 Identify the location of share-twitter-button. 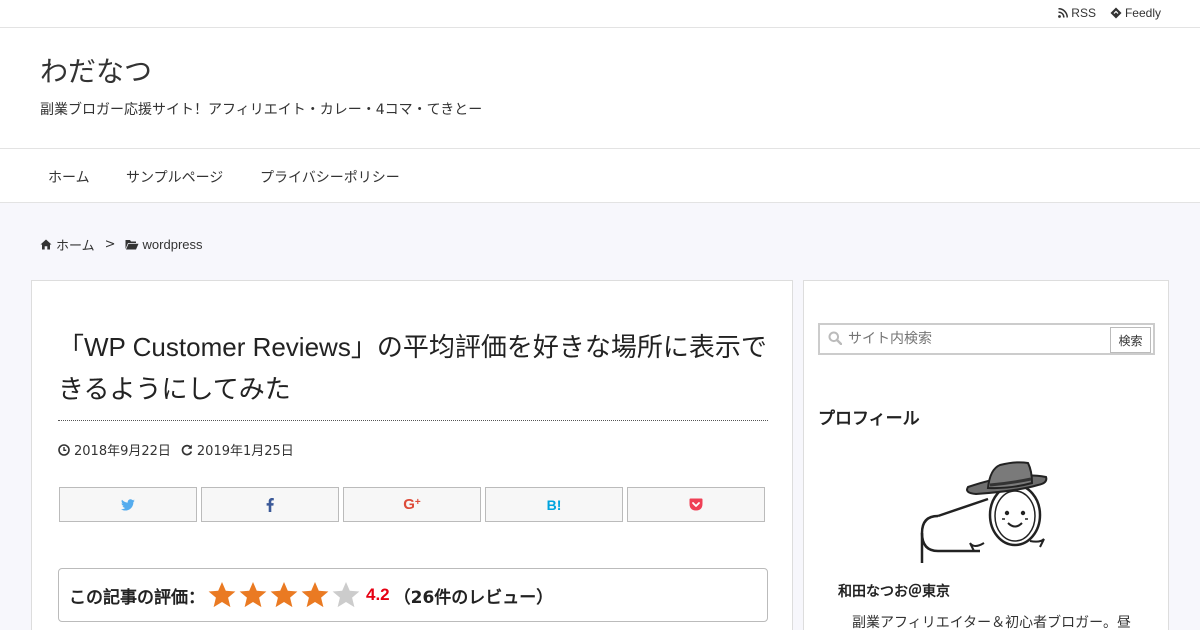
(128, 504).